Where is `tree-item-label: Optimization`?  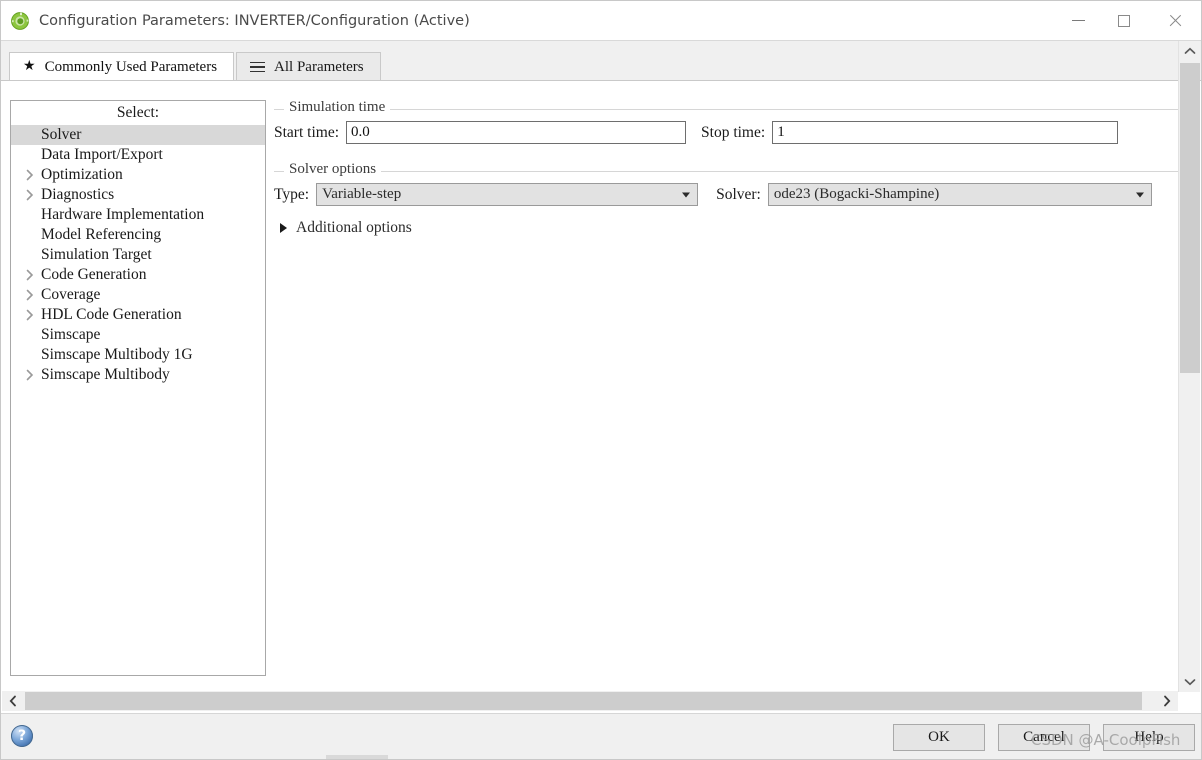
tree-item-label: Optimization is located at coordinates (82, 174).